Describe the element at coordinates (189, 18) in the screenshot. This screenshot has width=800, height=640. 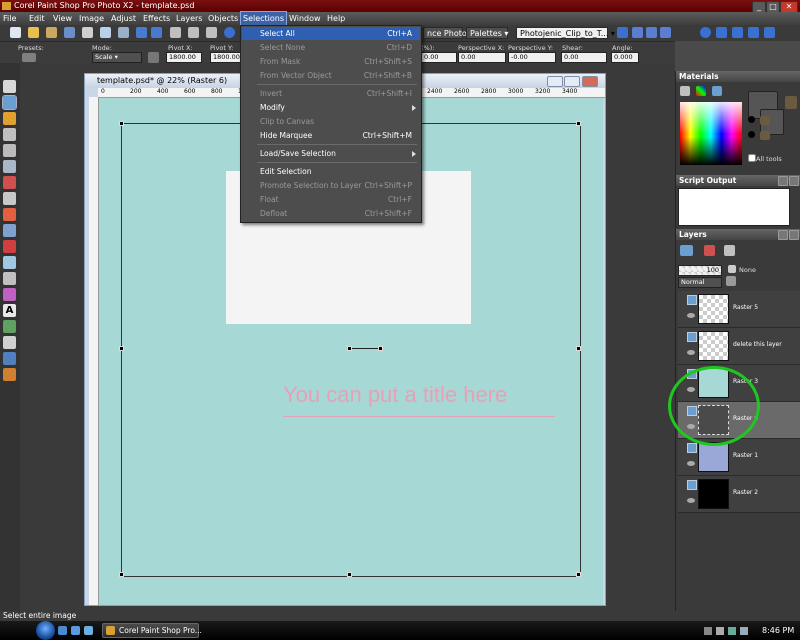
I see `menu-layers: Layers` at that location.